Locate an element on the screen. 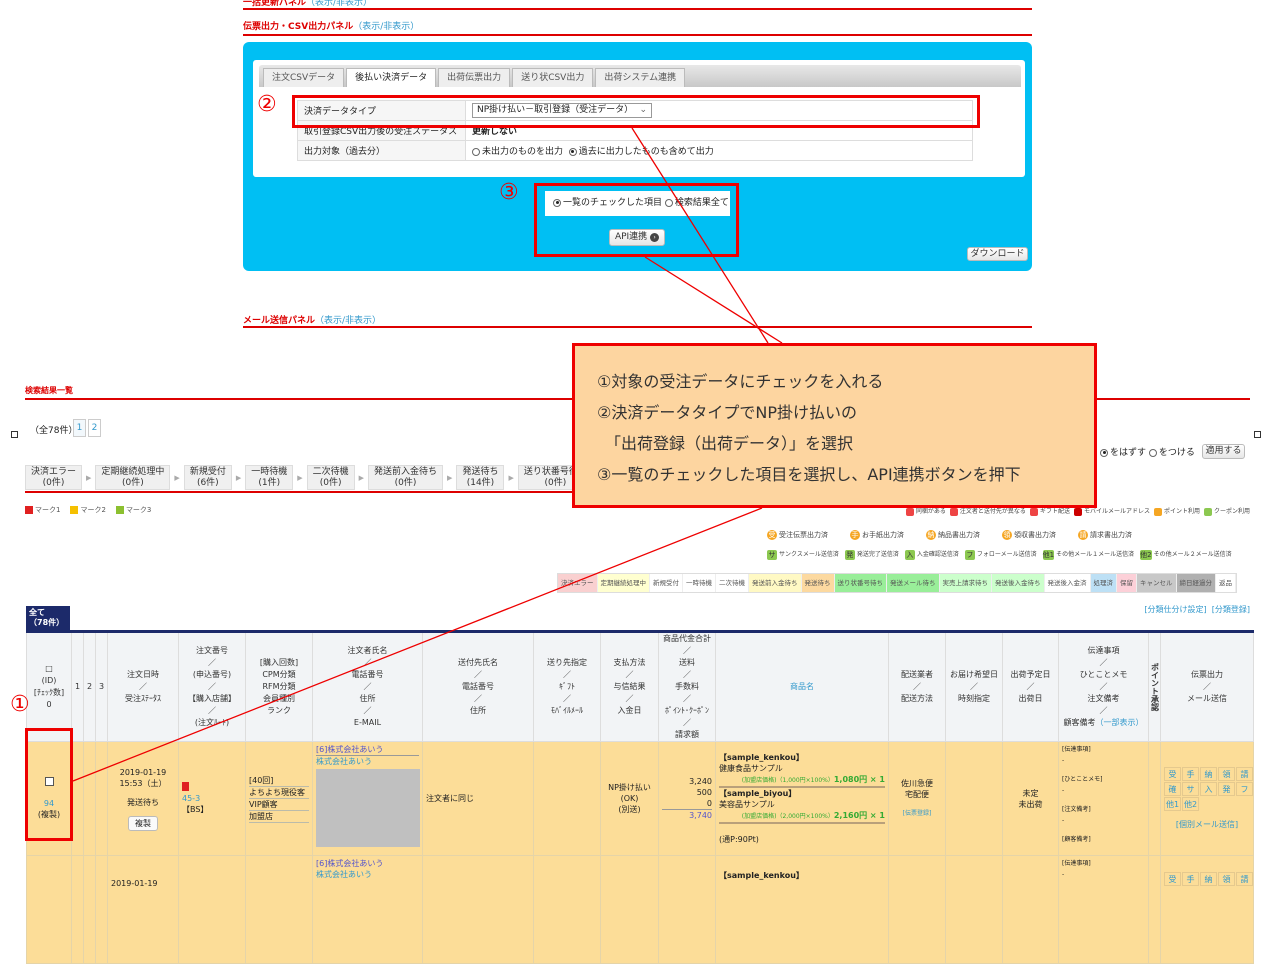 The height and width of the screenshot is (964, 1273). header-line: ﾎﾟｲﾝﾄ･ｸｰﾎﾟﾝ is located at coordinates (687, 710).